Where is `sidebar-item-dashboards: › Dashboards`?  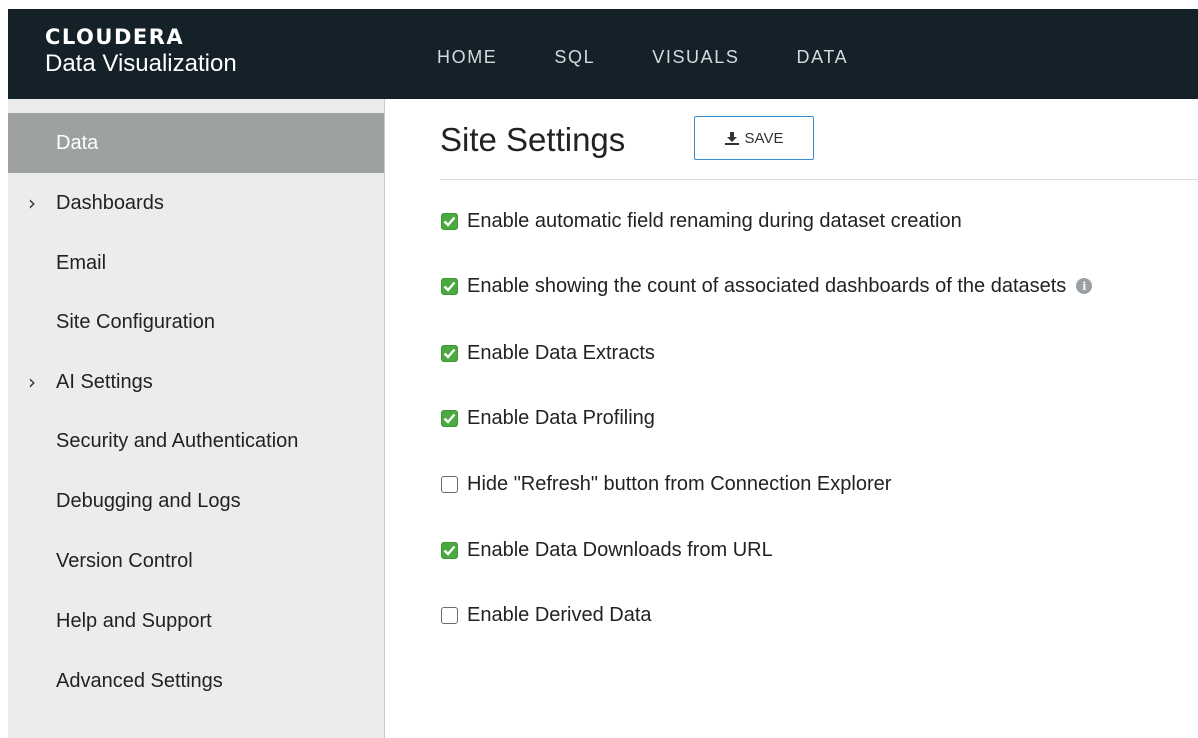
sidebar-item-dashboards: › Dashboards is located at coordinates (196, 203).